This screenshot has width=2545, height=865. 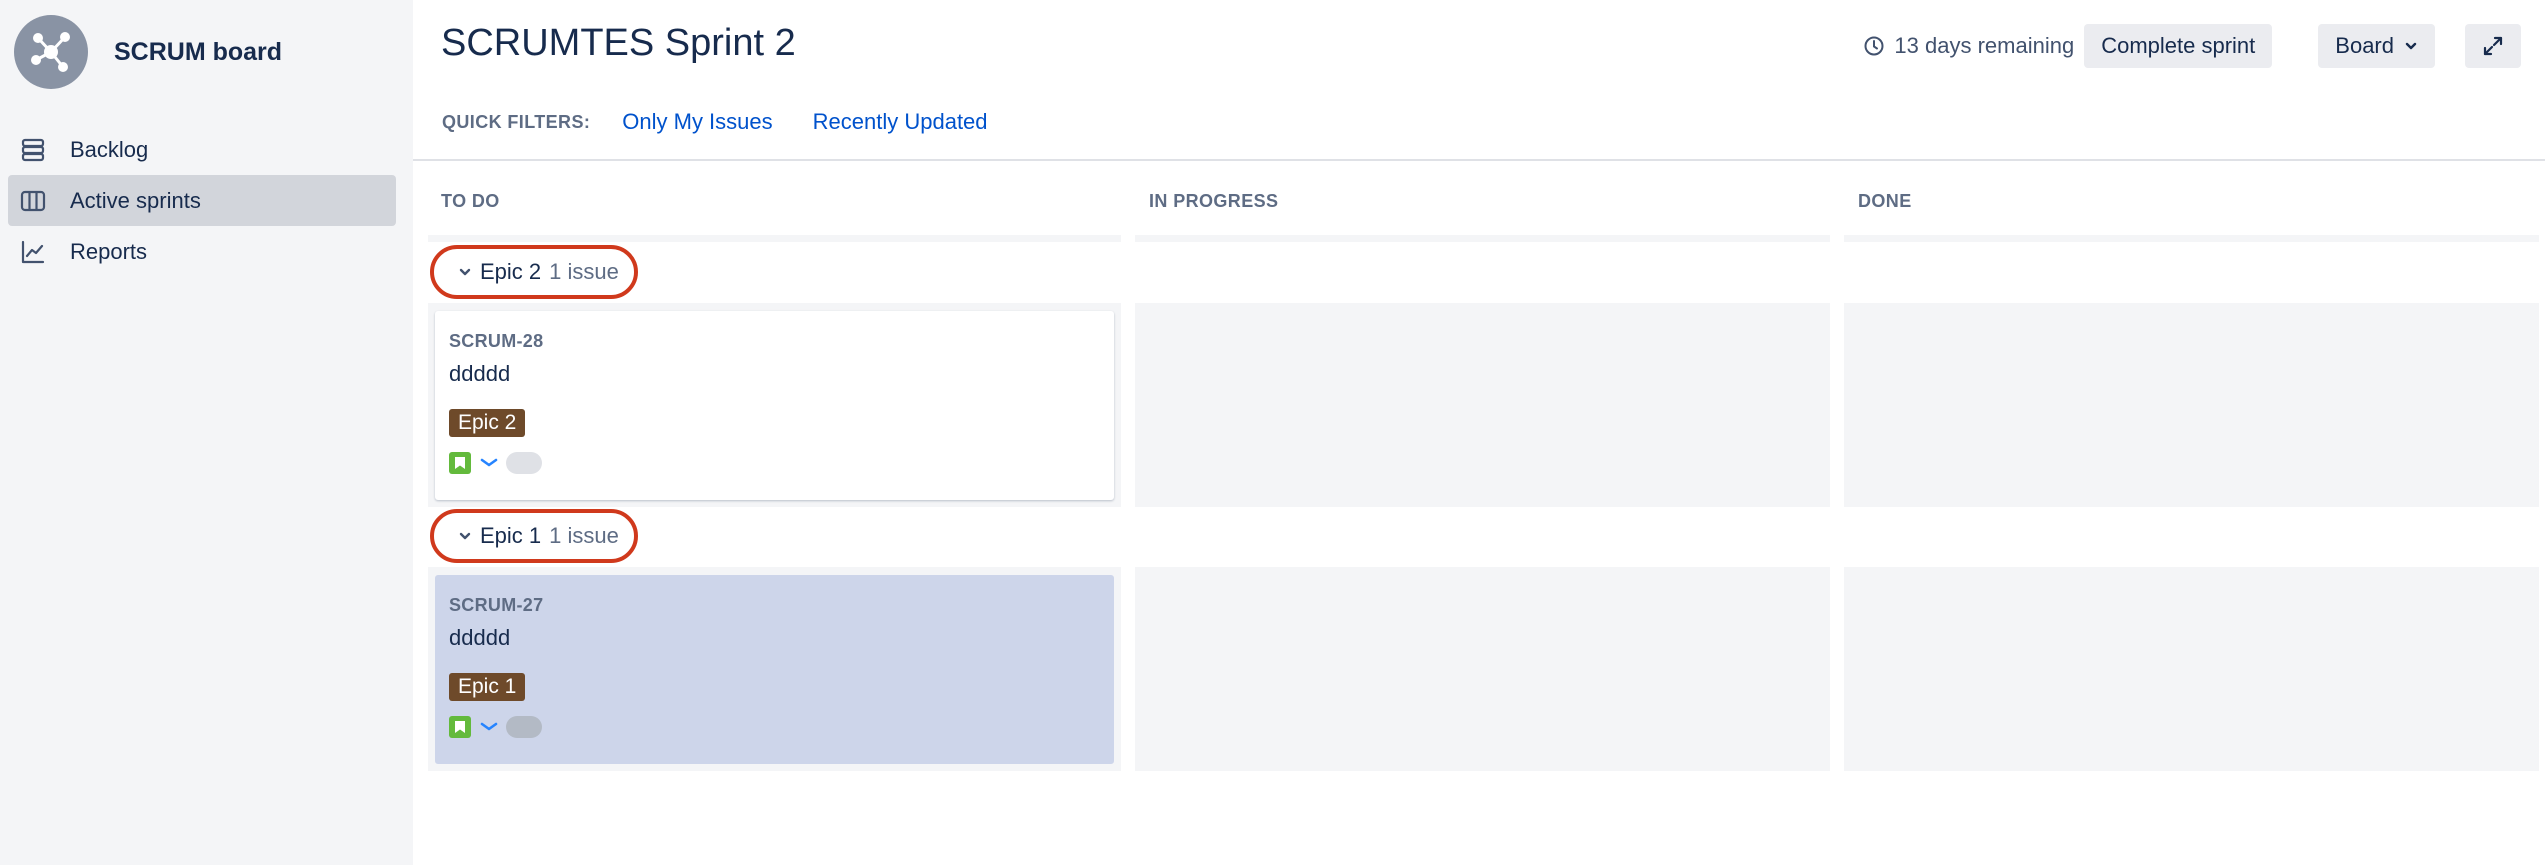 I want to click on issue-key: SCRUM-28, so click(x=496, y=341).